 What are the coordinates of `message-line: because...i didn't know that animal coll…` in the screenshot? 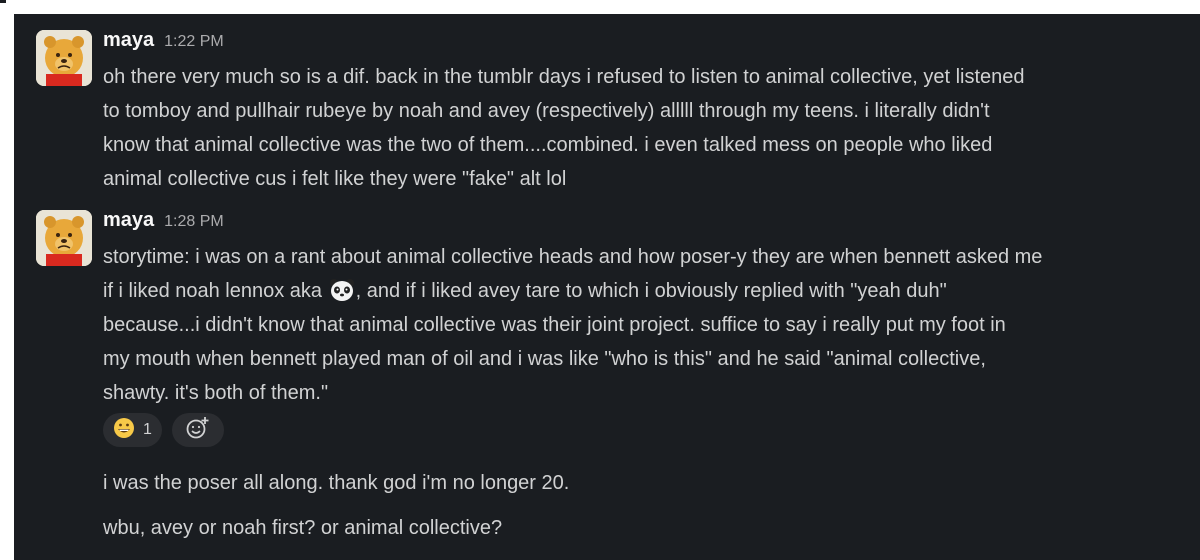 It's located at (554, 325).